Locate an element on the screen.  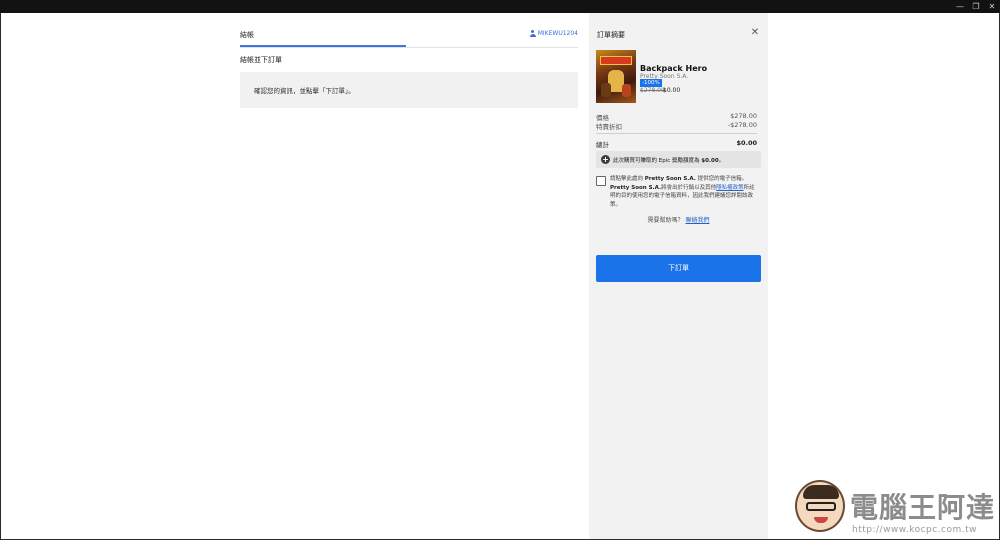
reward-notice: + 此次購買可賺取的 Epic 獎勵額度為 $0.00。 is located at coordinates (678, 159).